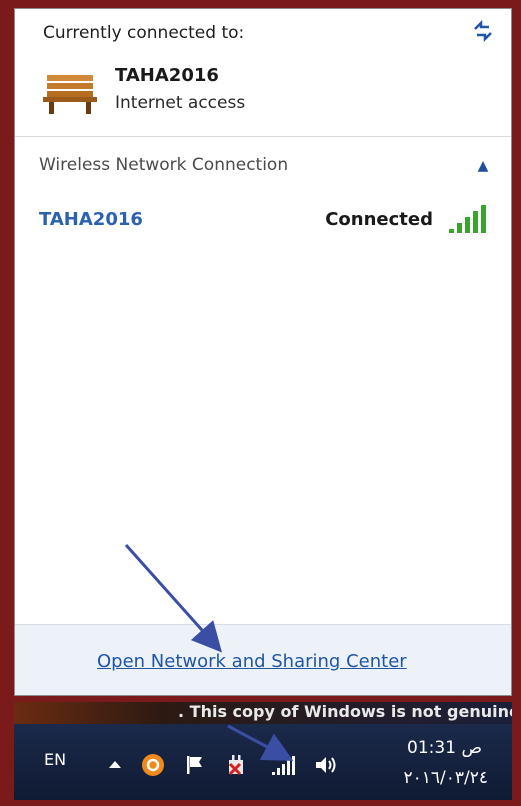 The image size is (521, 806). What do you see at coordinates (91, 219) in the screenshot?
I see `wifi-network-name: TAHA2016` at bounding box center [91, 219].